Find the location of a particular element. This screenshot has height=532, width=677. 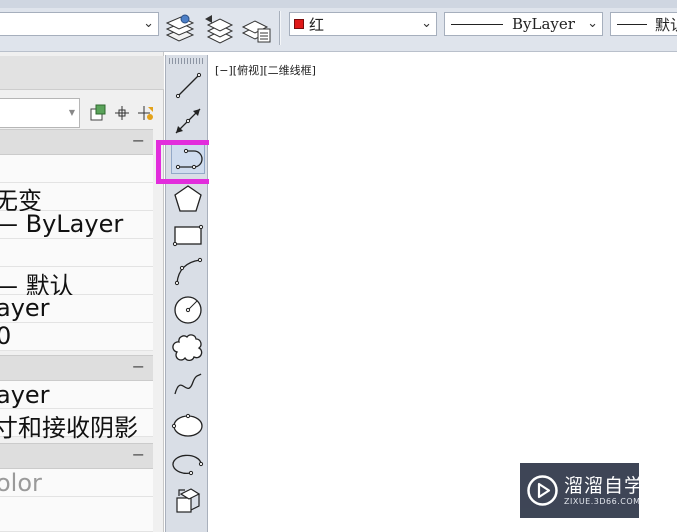

drag-handle is located at coordinates (186, 61).